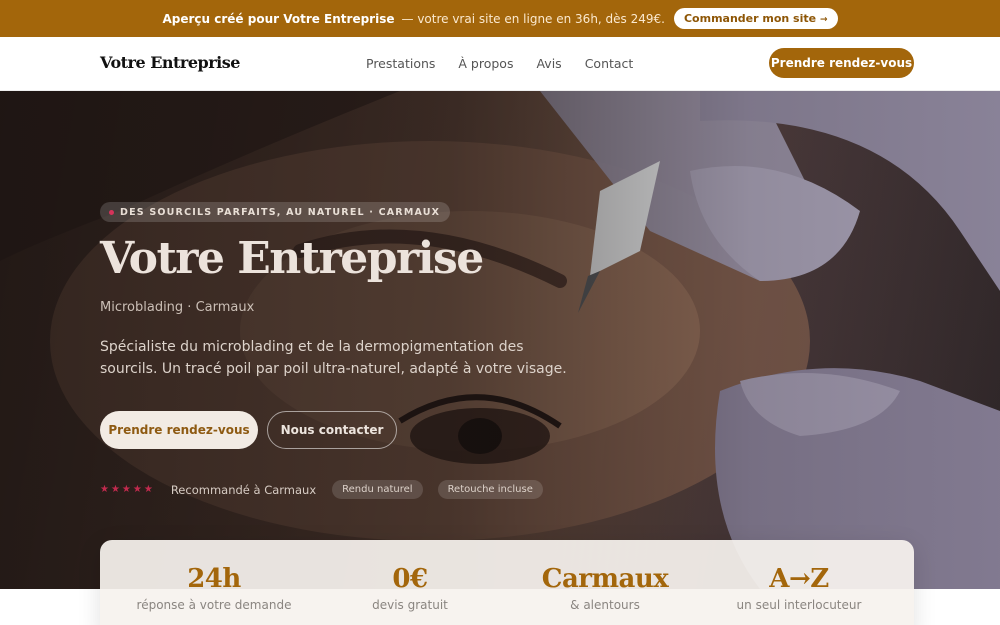 The image size is (1000, 625). I want to click on stat-label: & alentours, so click(605, 605).